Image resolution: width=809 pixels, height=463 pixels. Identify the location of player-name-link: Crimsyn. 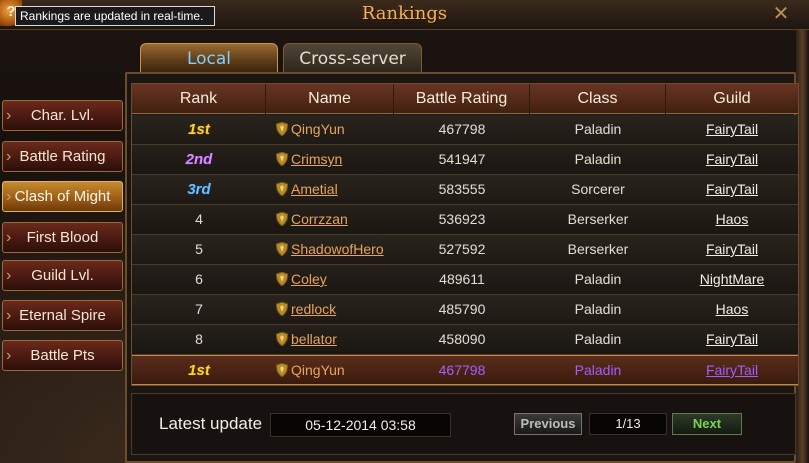
(316, 159).